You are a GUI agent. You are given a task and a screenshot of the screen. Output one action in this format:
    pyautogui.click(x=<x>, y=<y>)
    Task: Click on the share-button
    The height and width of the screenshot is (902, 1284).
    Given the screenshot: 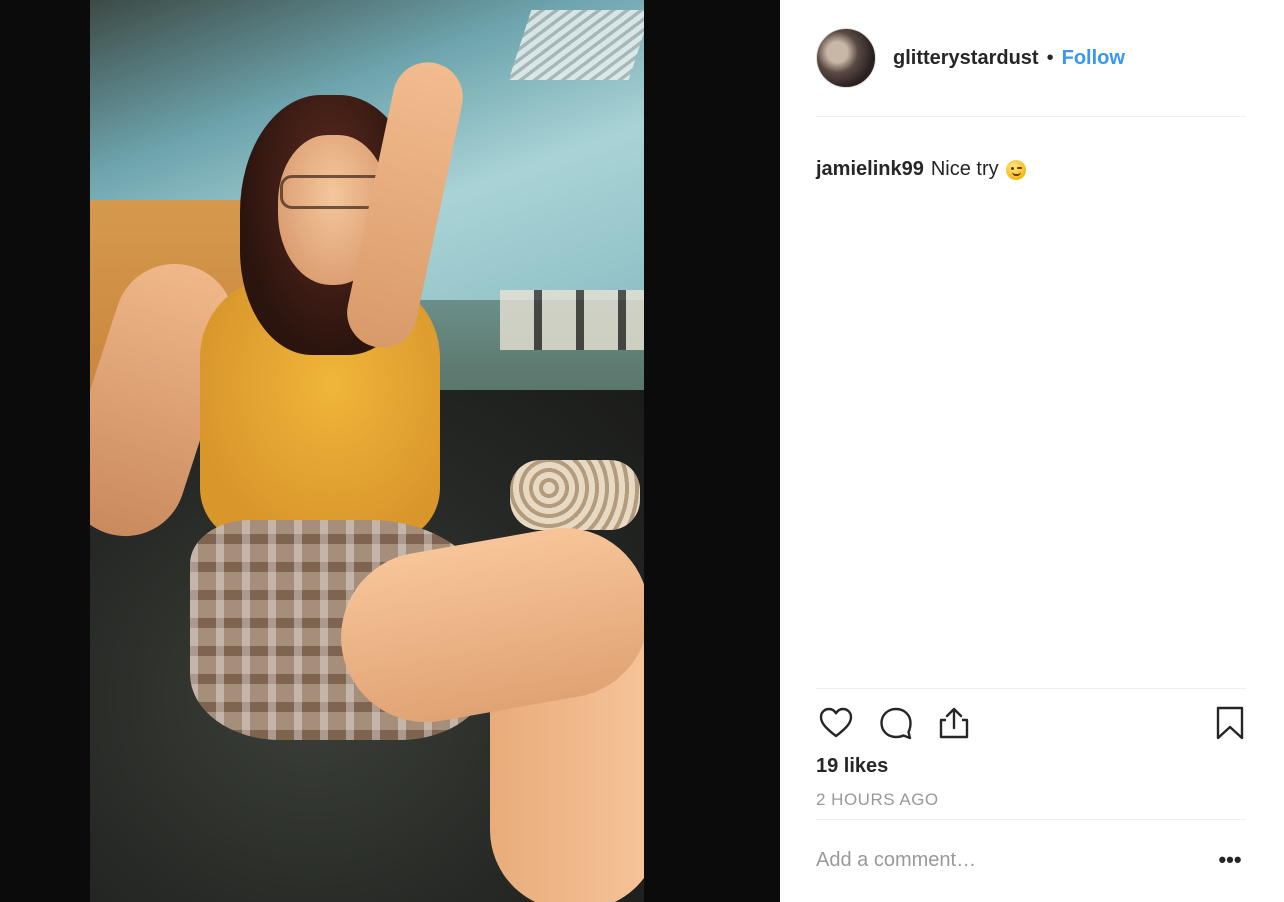 What is the action you would take?
    pyautogui.click(x=954, y=724)
    